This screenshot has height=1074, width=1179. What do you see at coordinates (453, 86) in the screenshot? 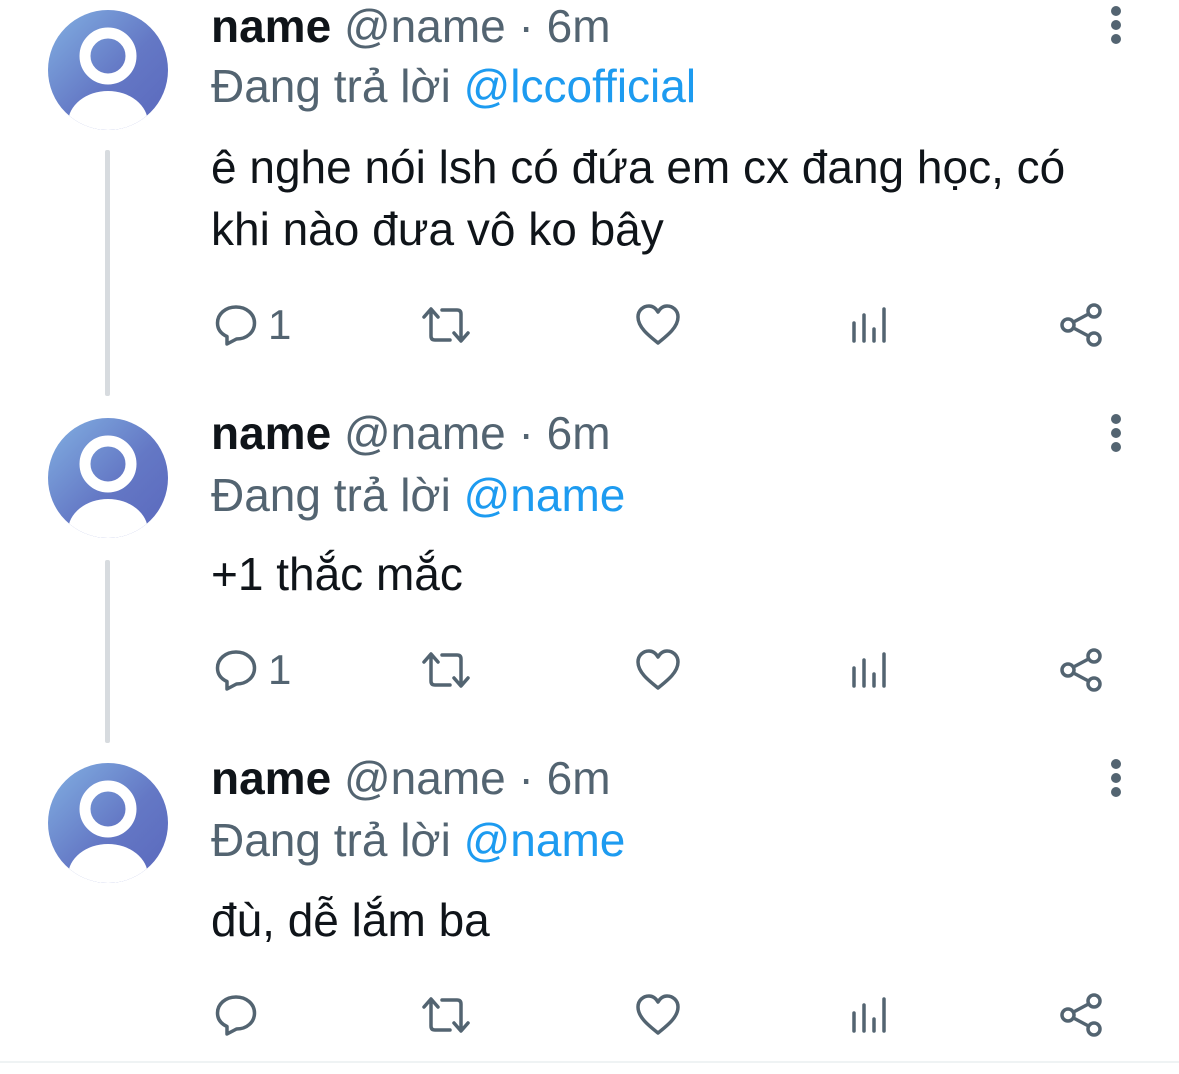
I see `replying-to: Đang trả lời @lccofficial` at bounding box center [453, 86].